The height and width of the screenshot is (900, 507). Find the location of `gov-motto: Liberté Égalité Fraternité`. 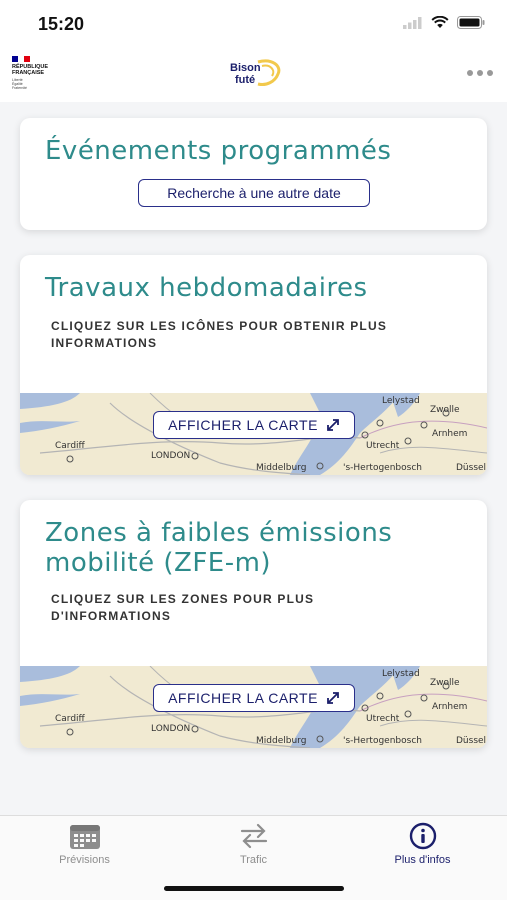

gov-motto: Liberté Égalité Fraternité is located at coordinates (19, 84).